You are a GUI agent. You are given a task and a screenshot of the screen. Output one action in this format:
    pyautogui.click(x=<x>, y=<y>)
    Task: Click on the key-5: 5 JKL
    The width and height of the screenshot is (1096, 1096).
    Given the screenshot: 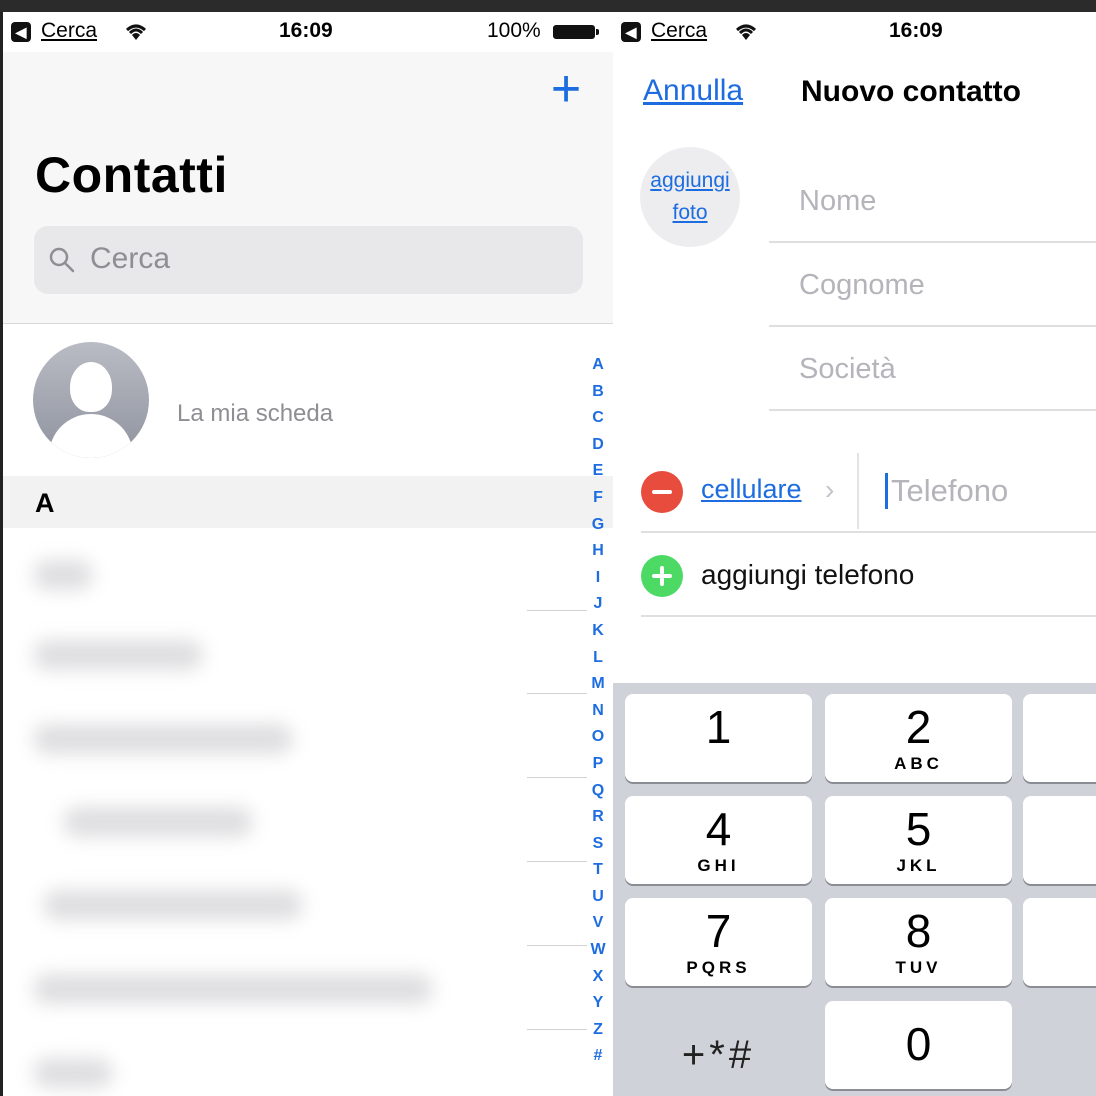 What is the action you would take?
    pyautogui.click(x=918, y=840)
    